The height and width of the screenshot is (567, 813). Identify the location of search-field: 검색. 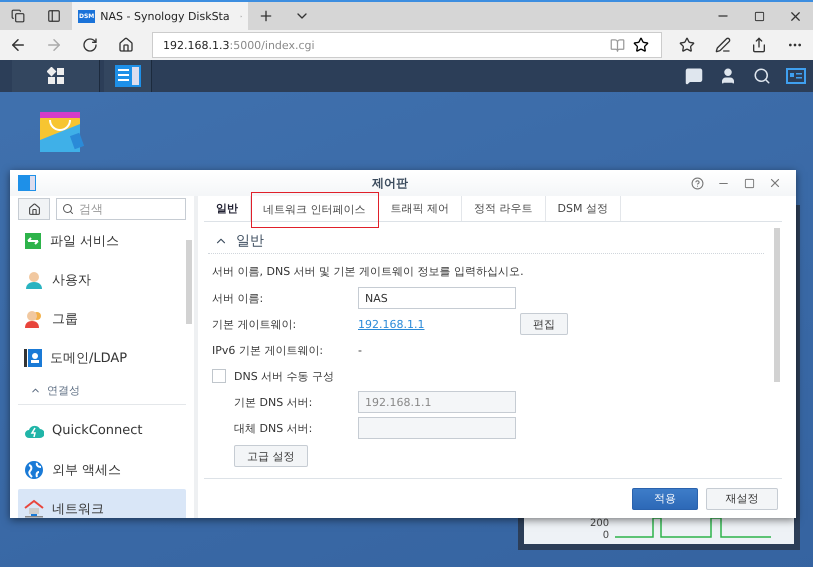
(121, 209).